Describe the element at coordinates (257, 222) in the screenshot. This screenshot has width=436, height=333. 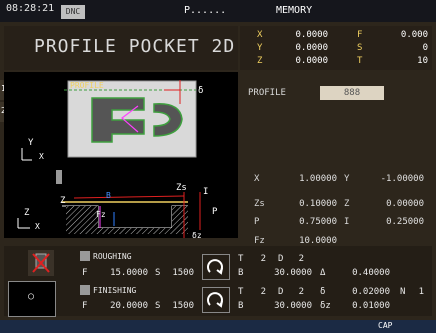
I see `param-label-p: P` at that location.